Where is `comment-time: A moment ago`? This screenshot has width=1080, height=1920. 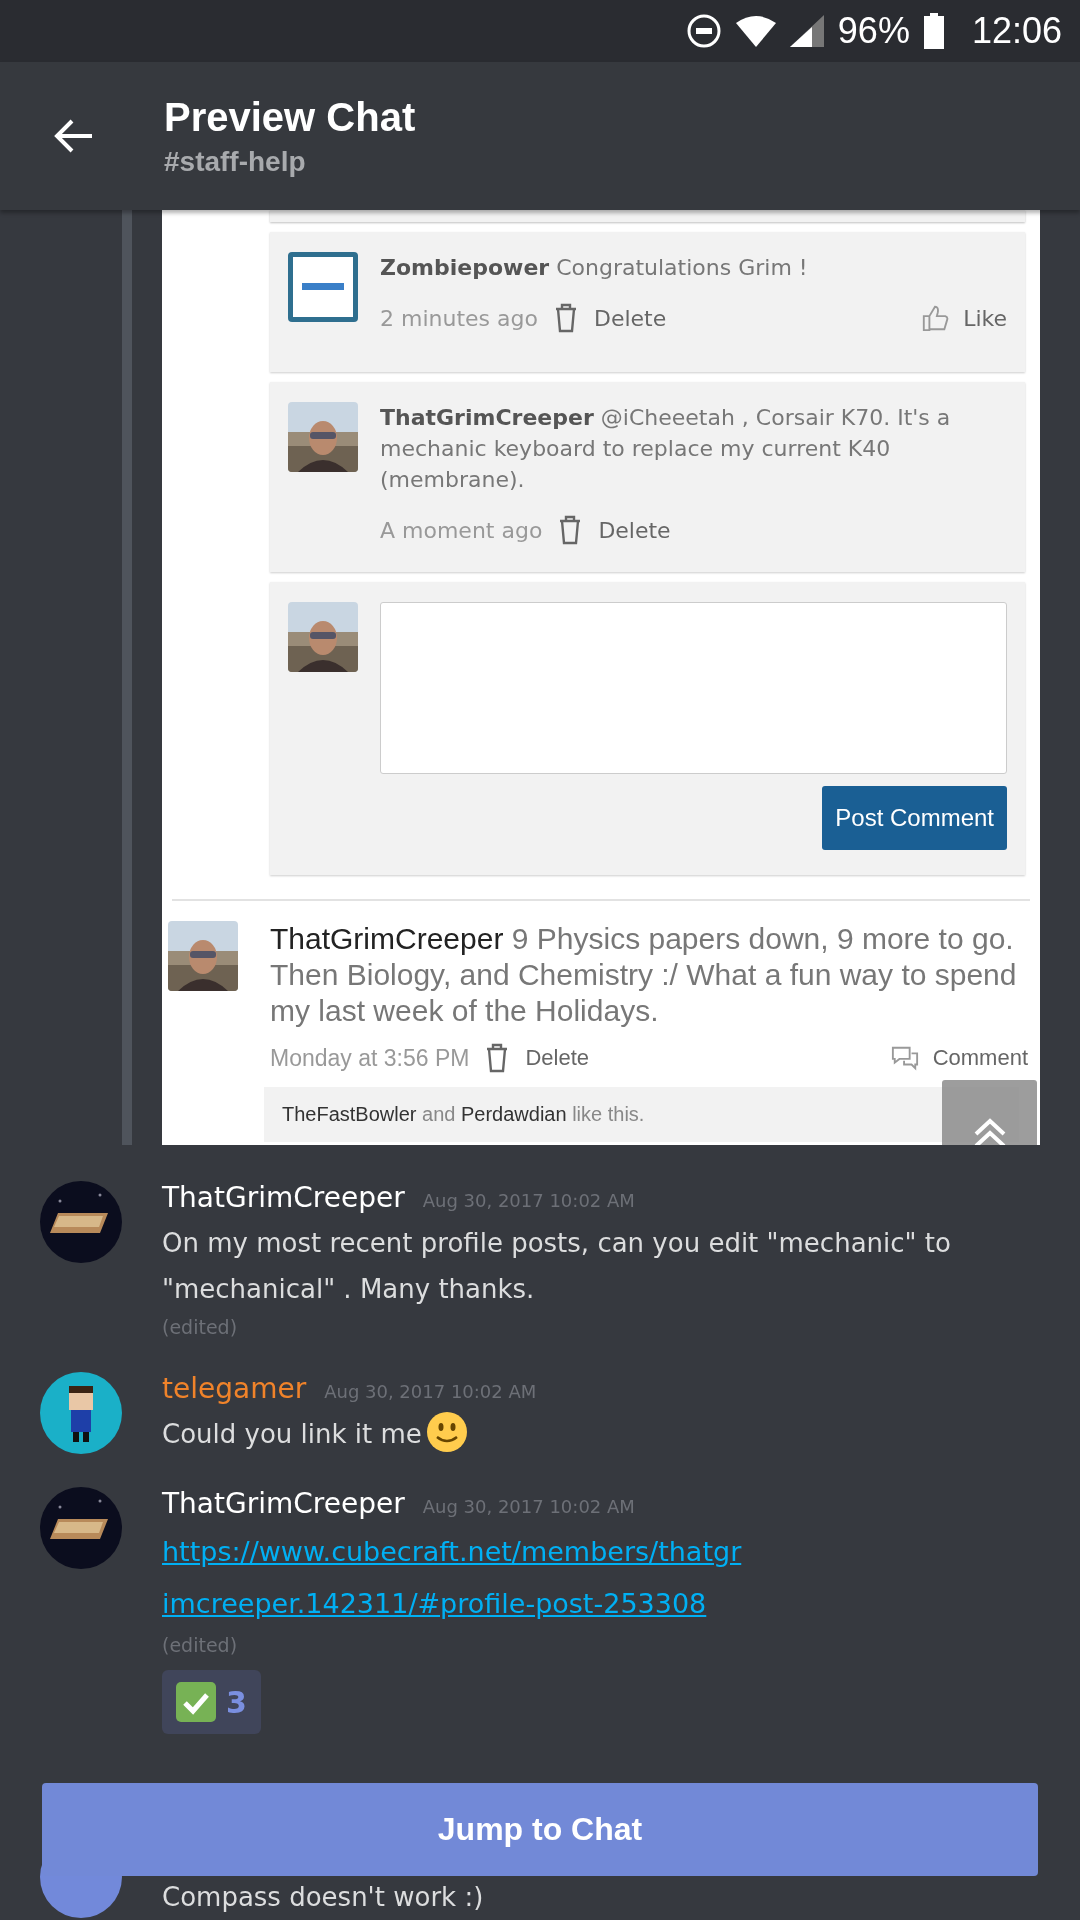
comment-time: A moment ago is located at coordinates (461, 530).